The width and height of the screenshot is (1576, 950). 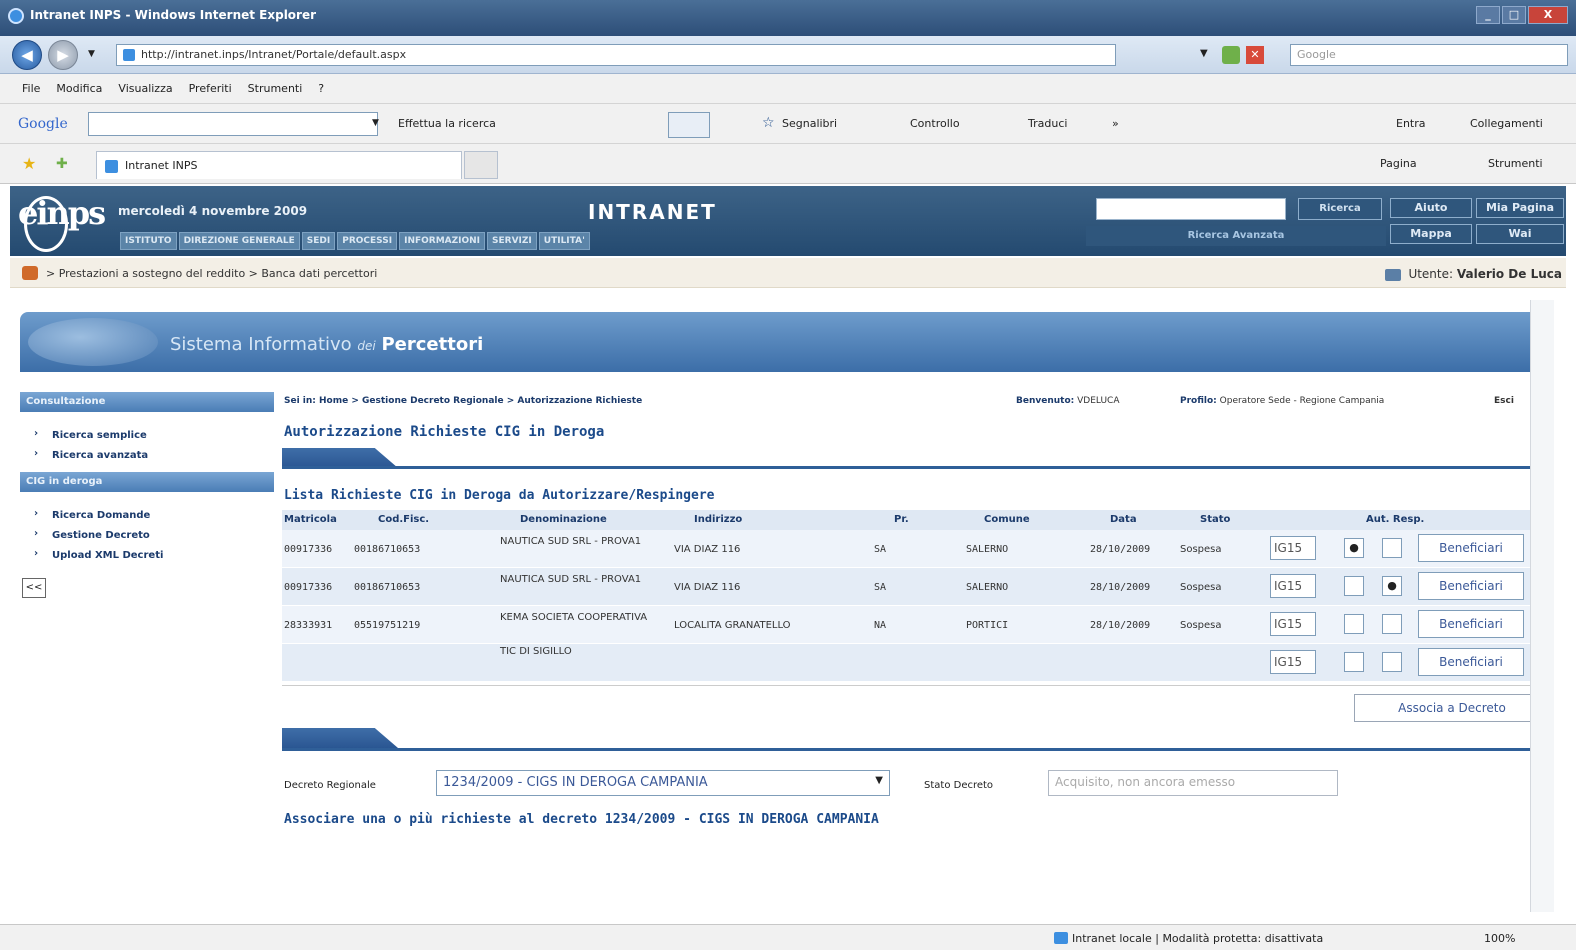 What do you see at coordinates (375, 123) in the screenshot?
I see `google-dropdown-icon: ▼` at bounding box center [375, 123].